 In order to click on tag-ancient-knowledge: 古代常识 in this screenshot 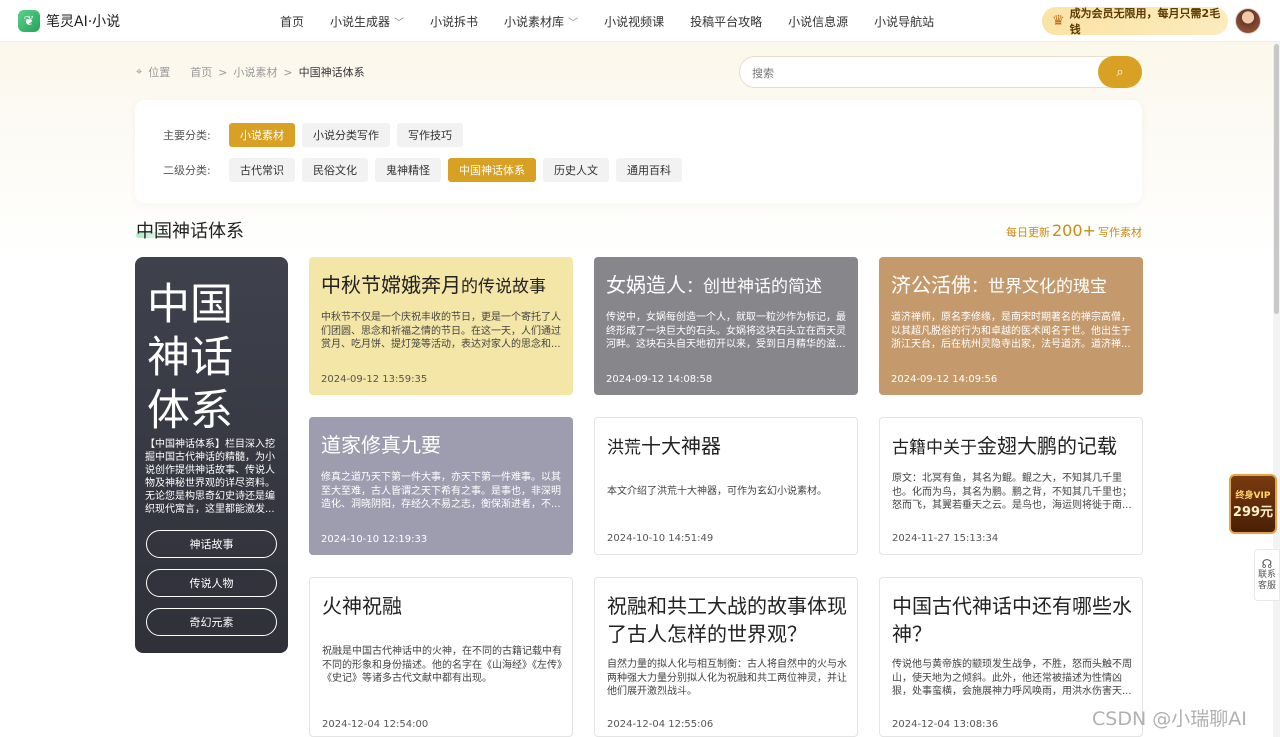, I will do `click(262, 170)`.